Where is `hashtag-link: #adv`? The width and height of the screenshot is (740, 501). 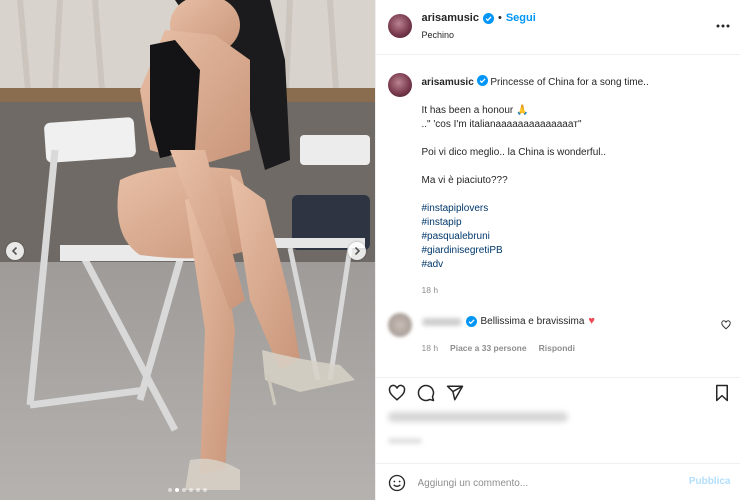
hashtag-link: #adv is located at coordinates (574, 265).